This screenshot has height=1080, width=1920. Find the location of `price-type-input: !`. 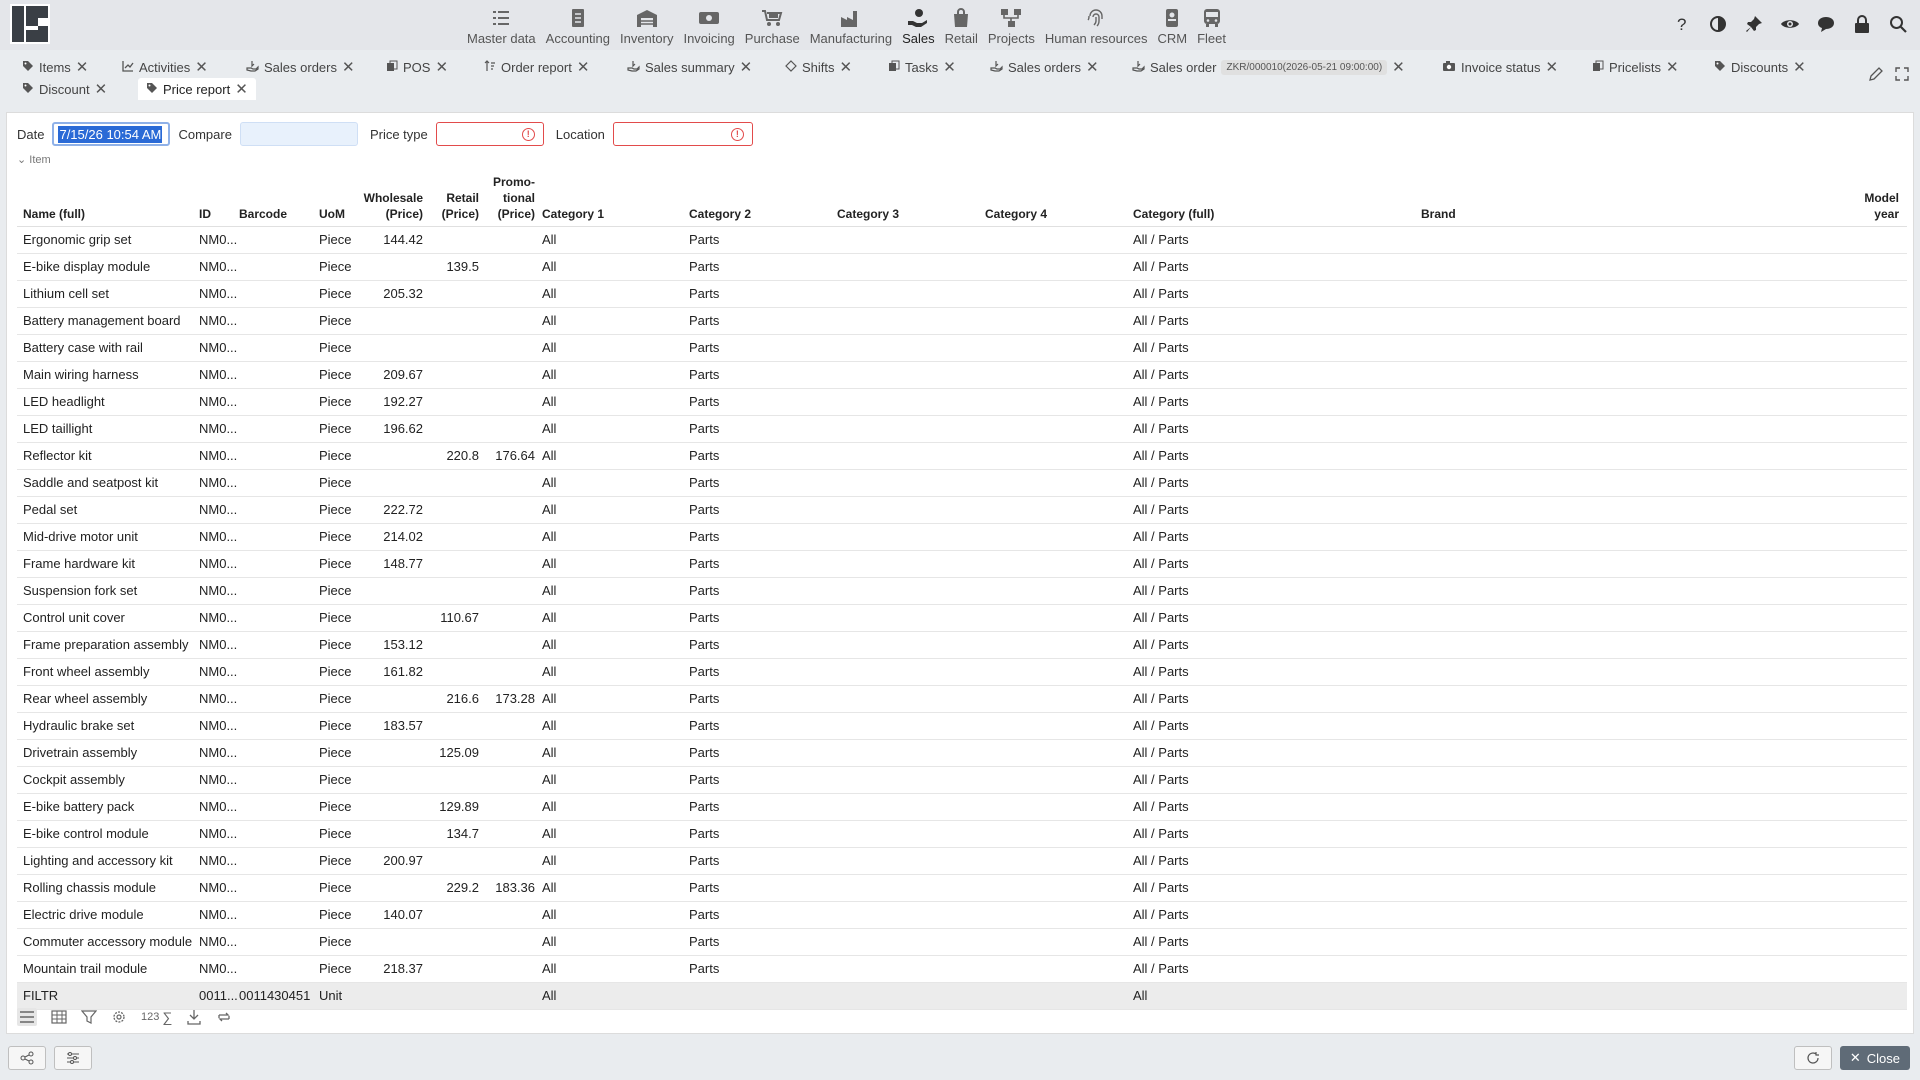

price-type-input: ! is located at coordinates (489, 134).